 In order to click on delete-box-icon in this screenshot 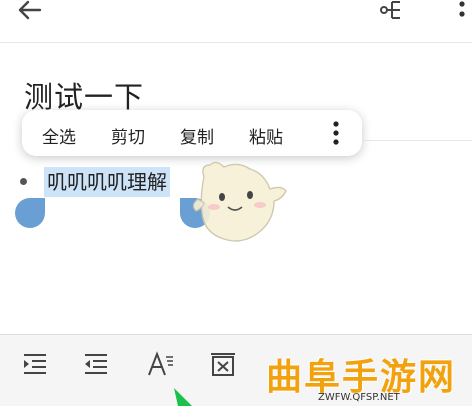, I will do `click(223, 364)`.